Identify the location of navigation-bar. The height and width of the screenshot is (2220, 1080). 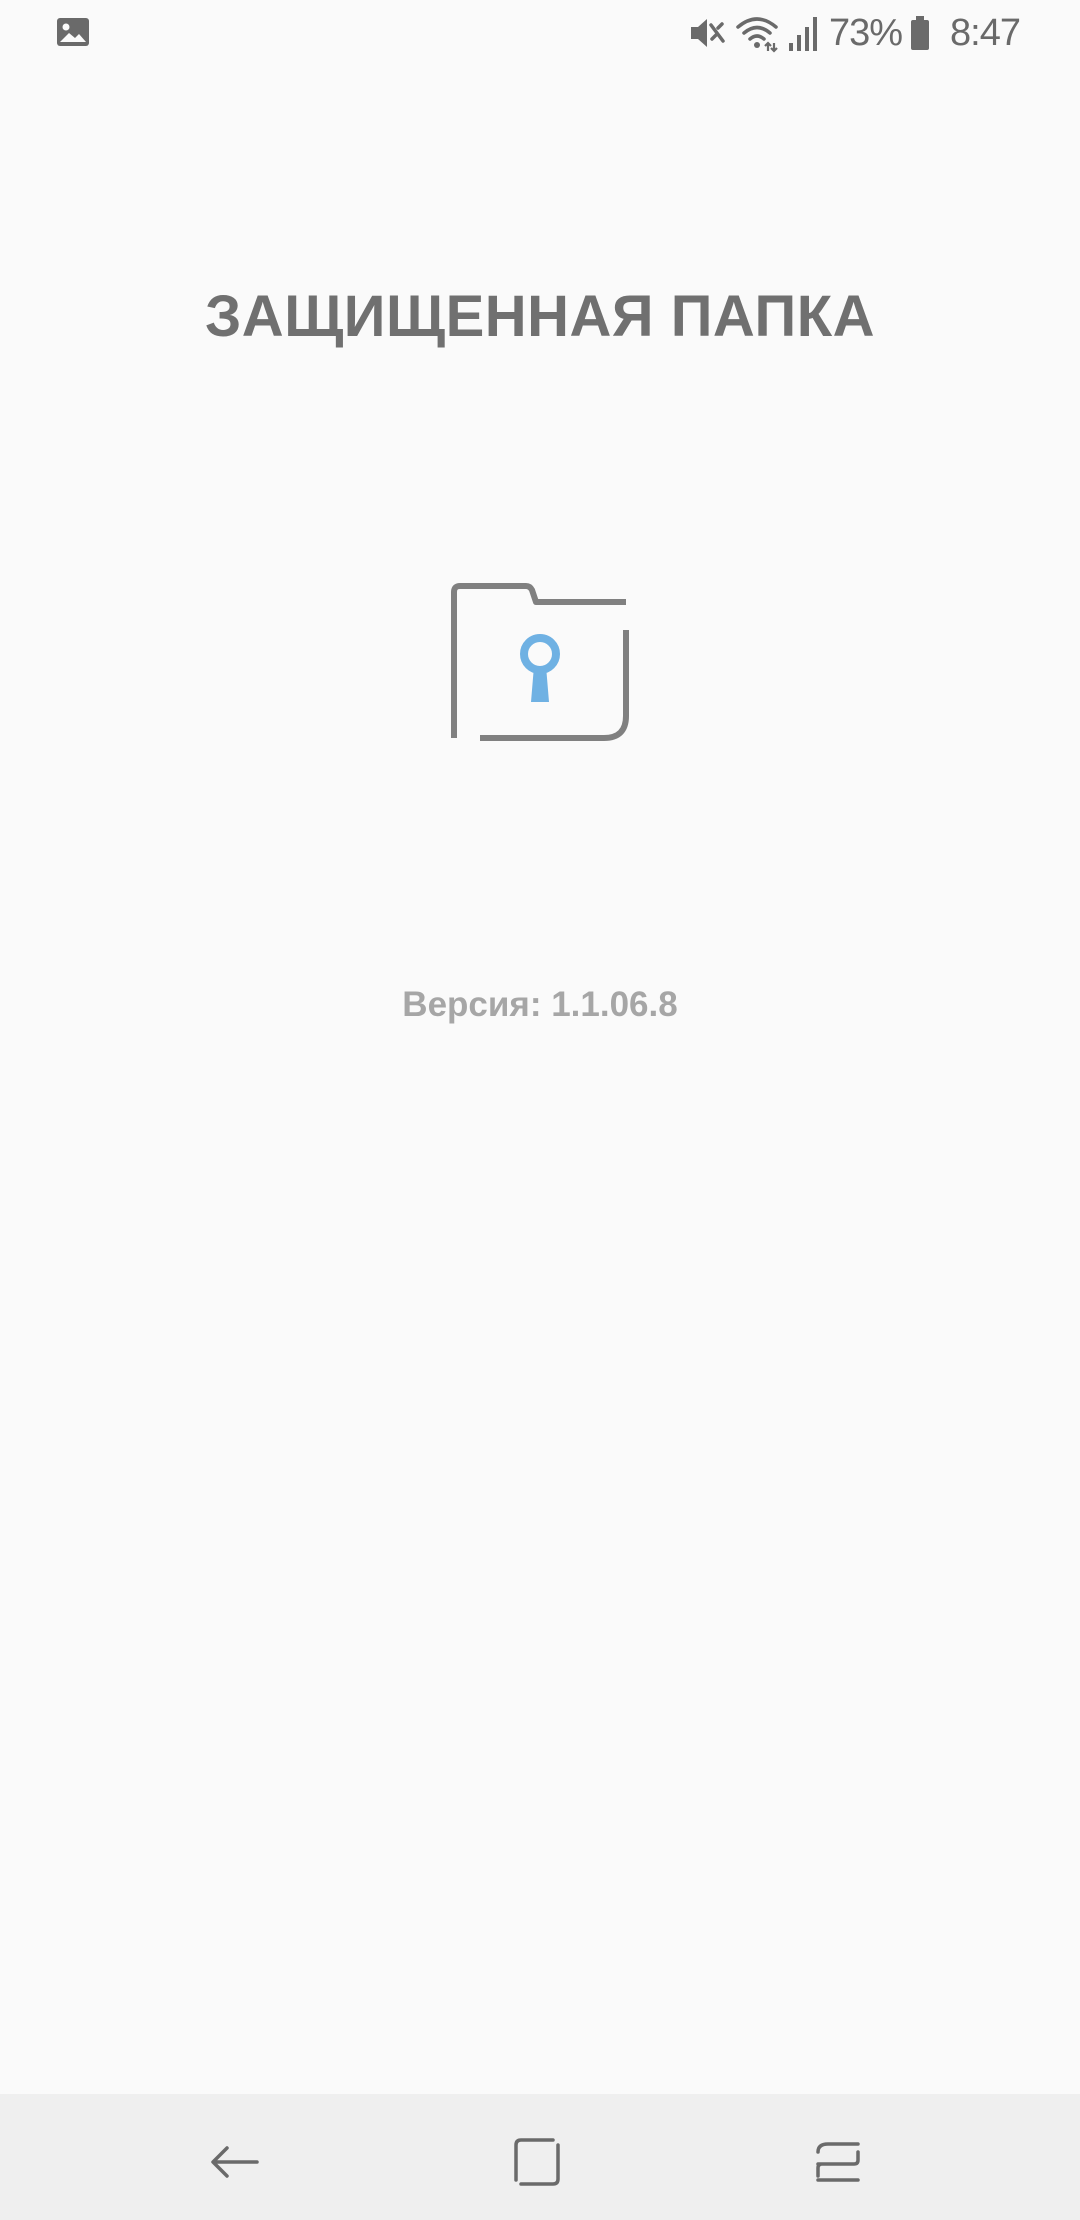
(540, 2157).